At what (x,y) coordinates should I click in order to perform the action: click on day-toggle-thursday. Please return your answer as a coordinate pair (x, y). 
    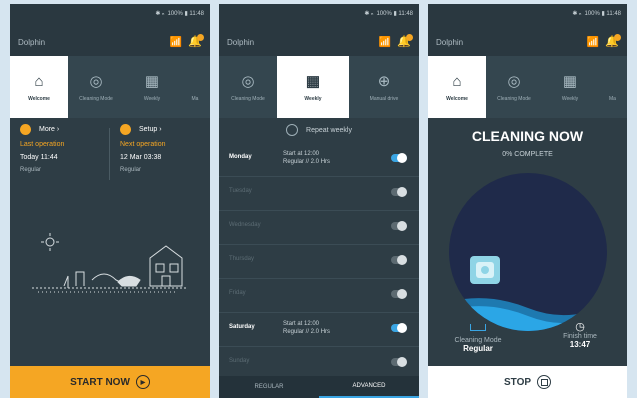
    Looking at the image, I should click on (399, 260).